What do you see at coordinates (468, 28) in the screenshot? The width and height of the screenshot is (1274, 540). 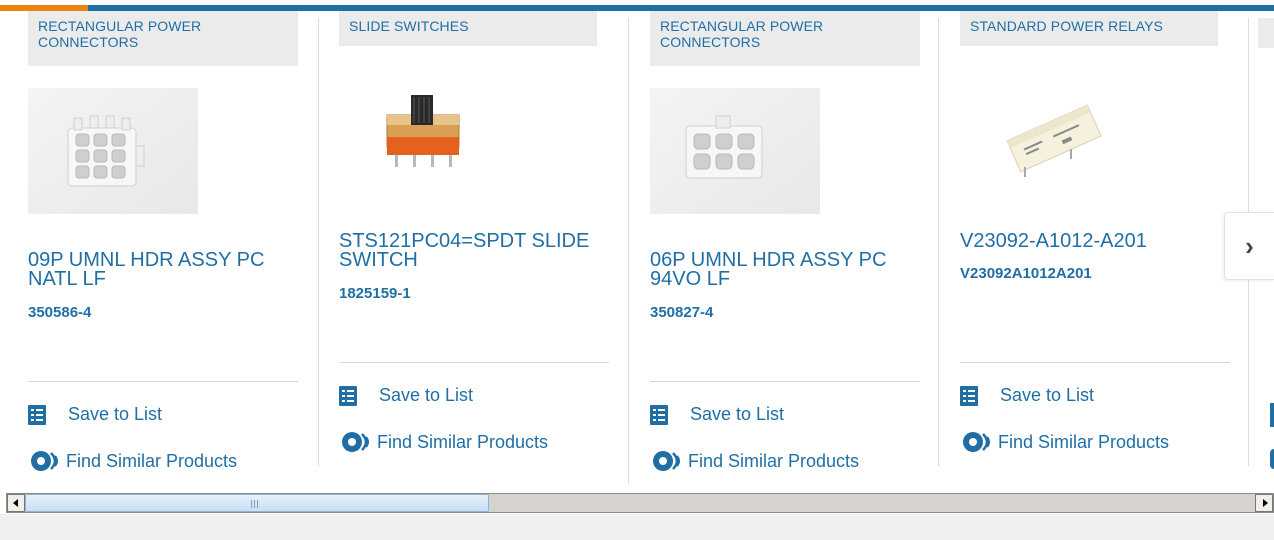 I see `product-category: SLIDE SWITCHES` at bounding box center [468, 28].